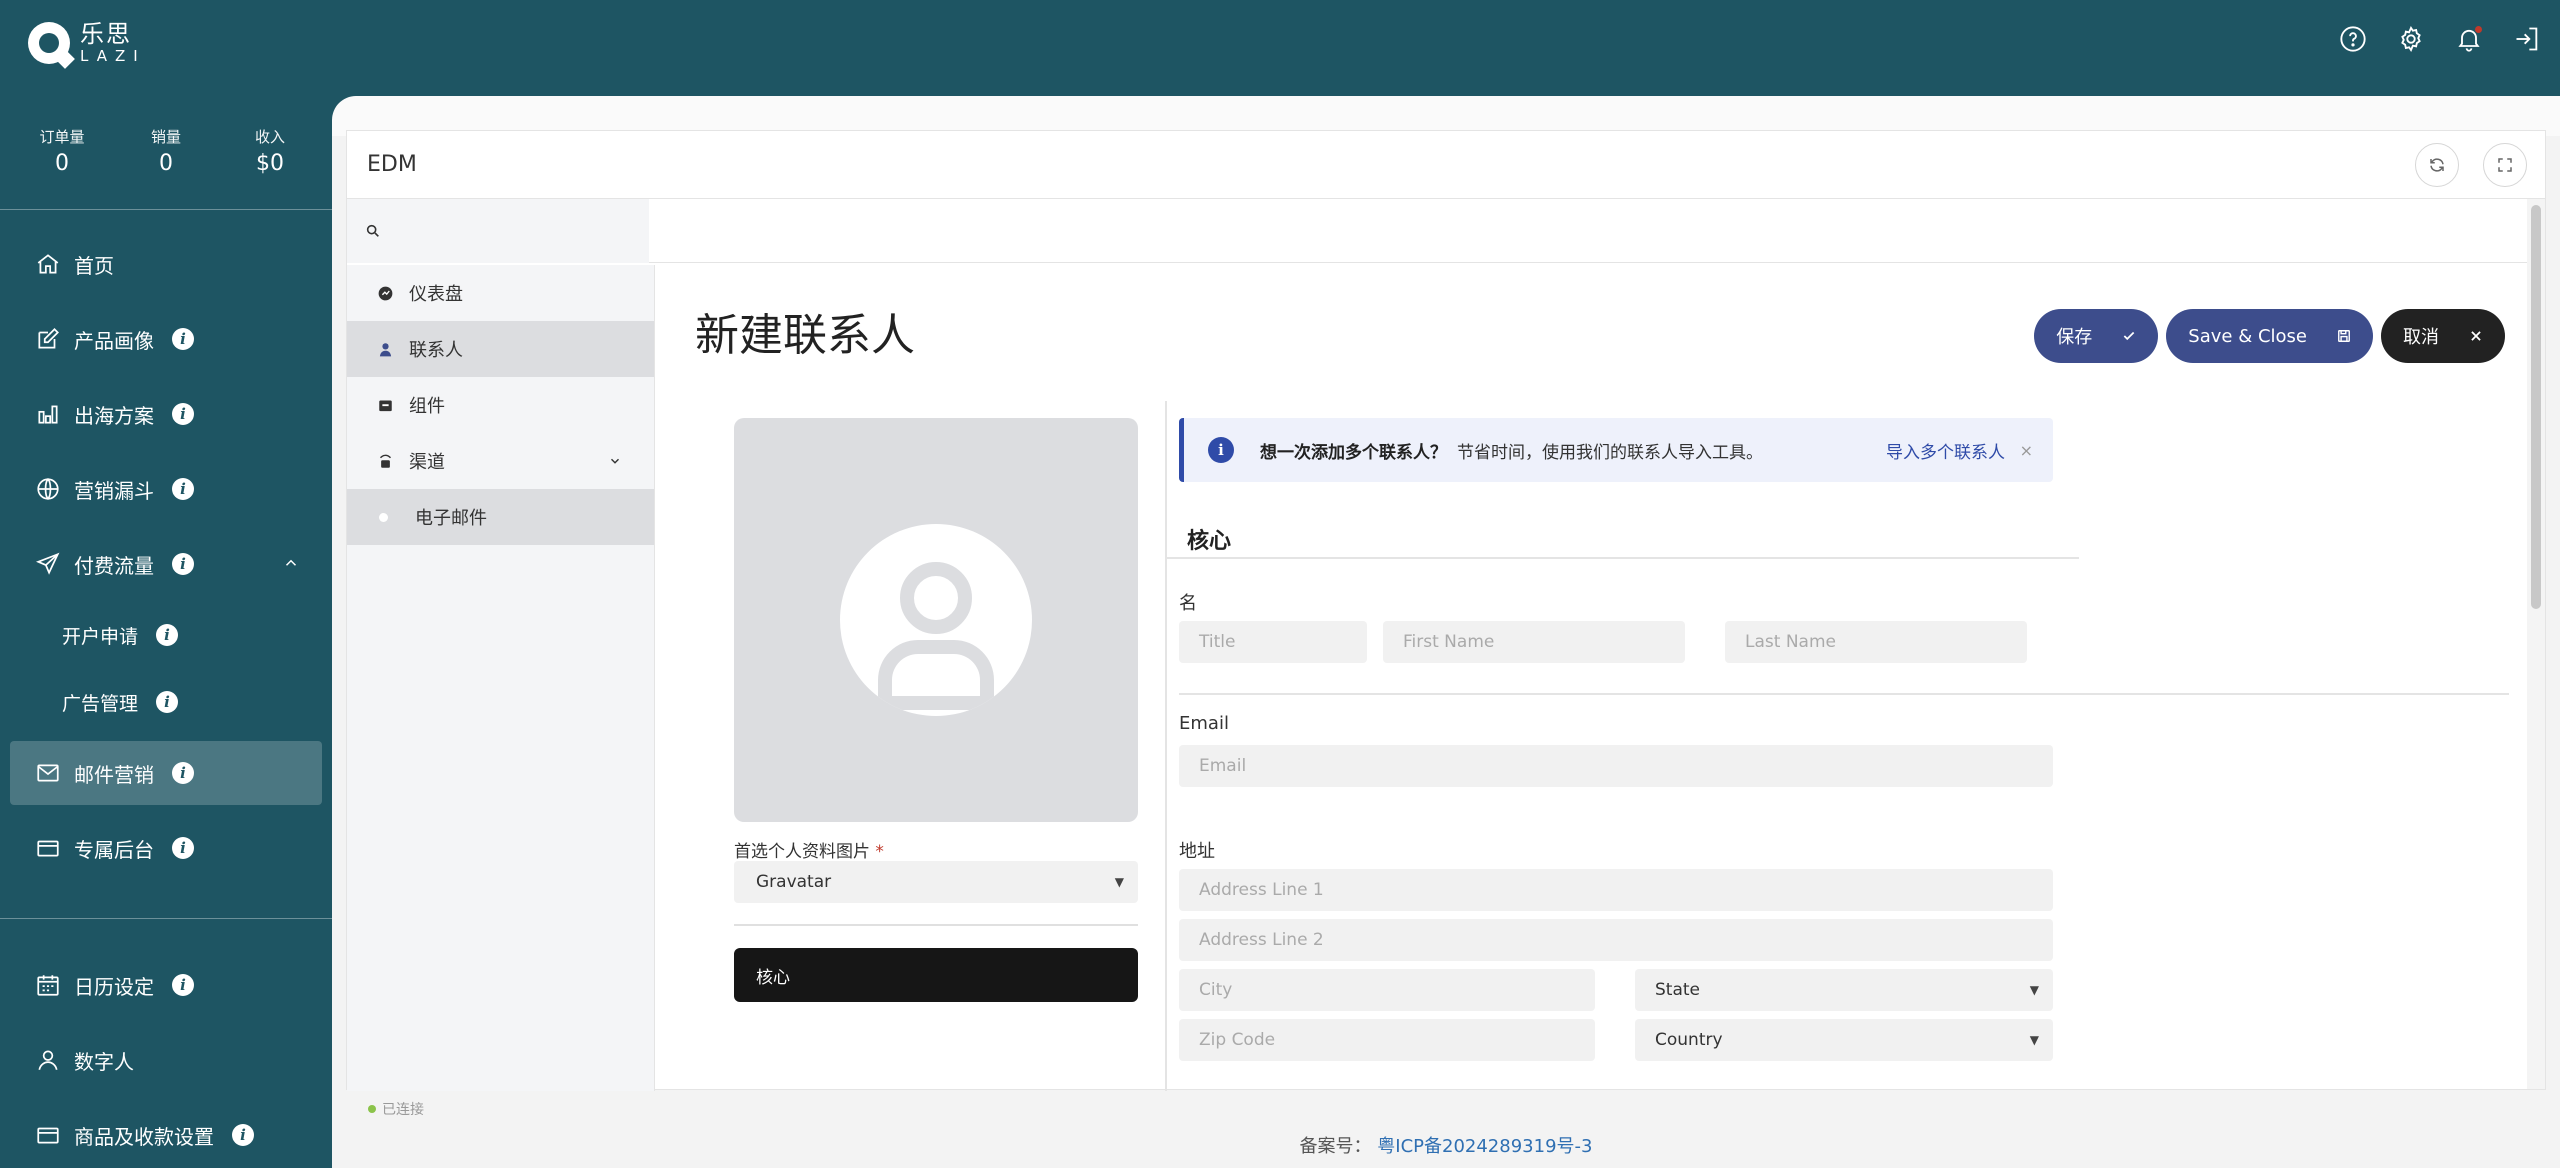 Image resolution: width=2560 pixels, height=1168 pixels. Describe the element at coordinates (805, 335) in the screenshot. I see `page-title: 新建联系人` at that location.